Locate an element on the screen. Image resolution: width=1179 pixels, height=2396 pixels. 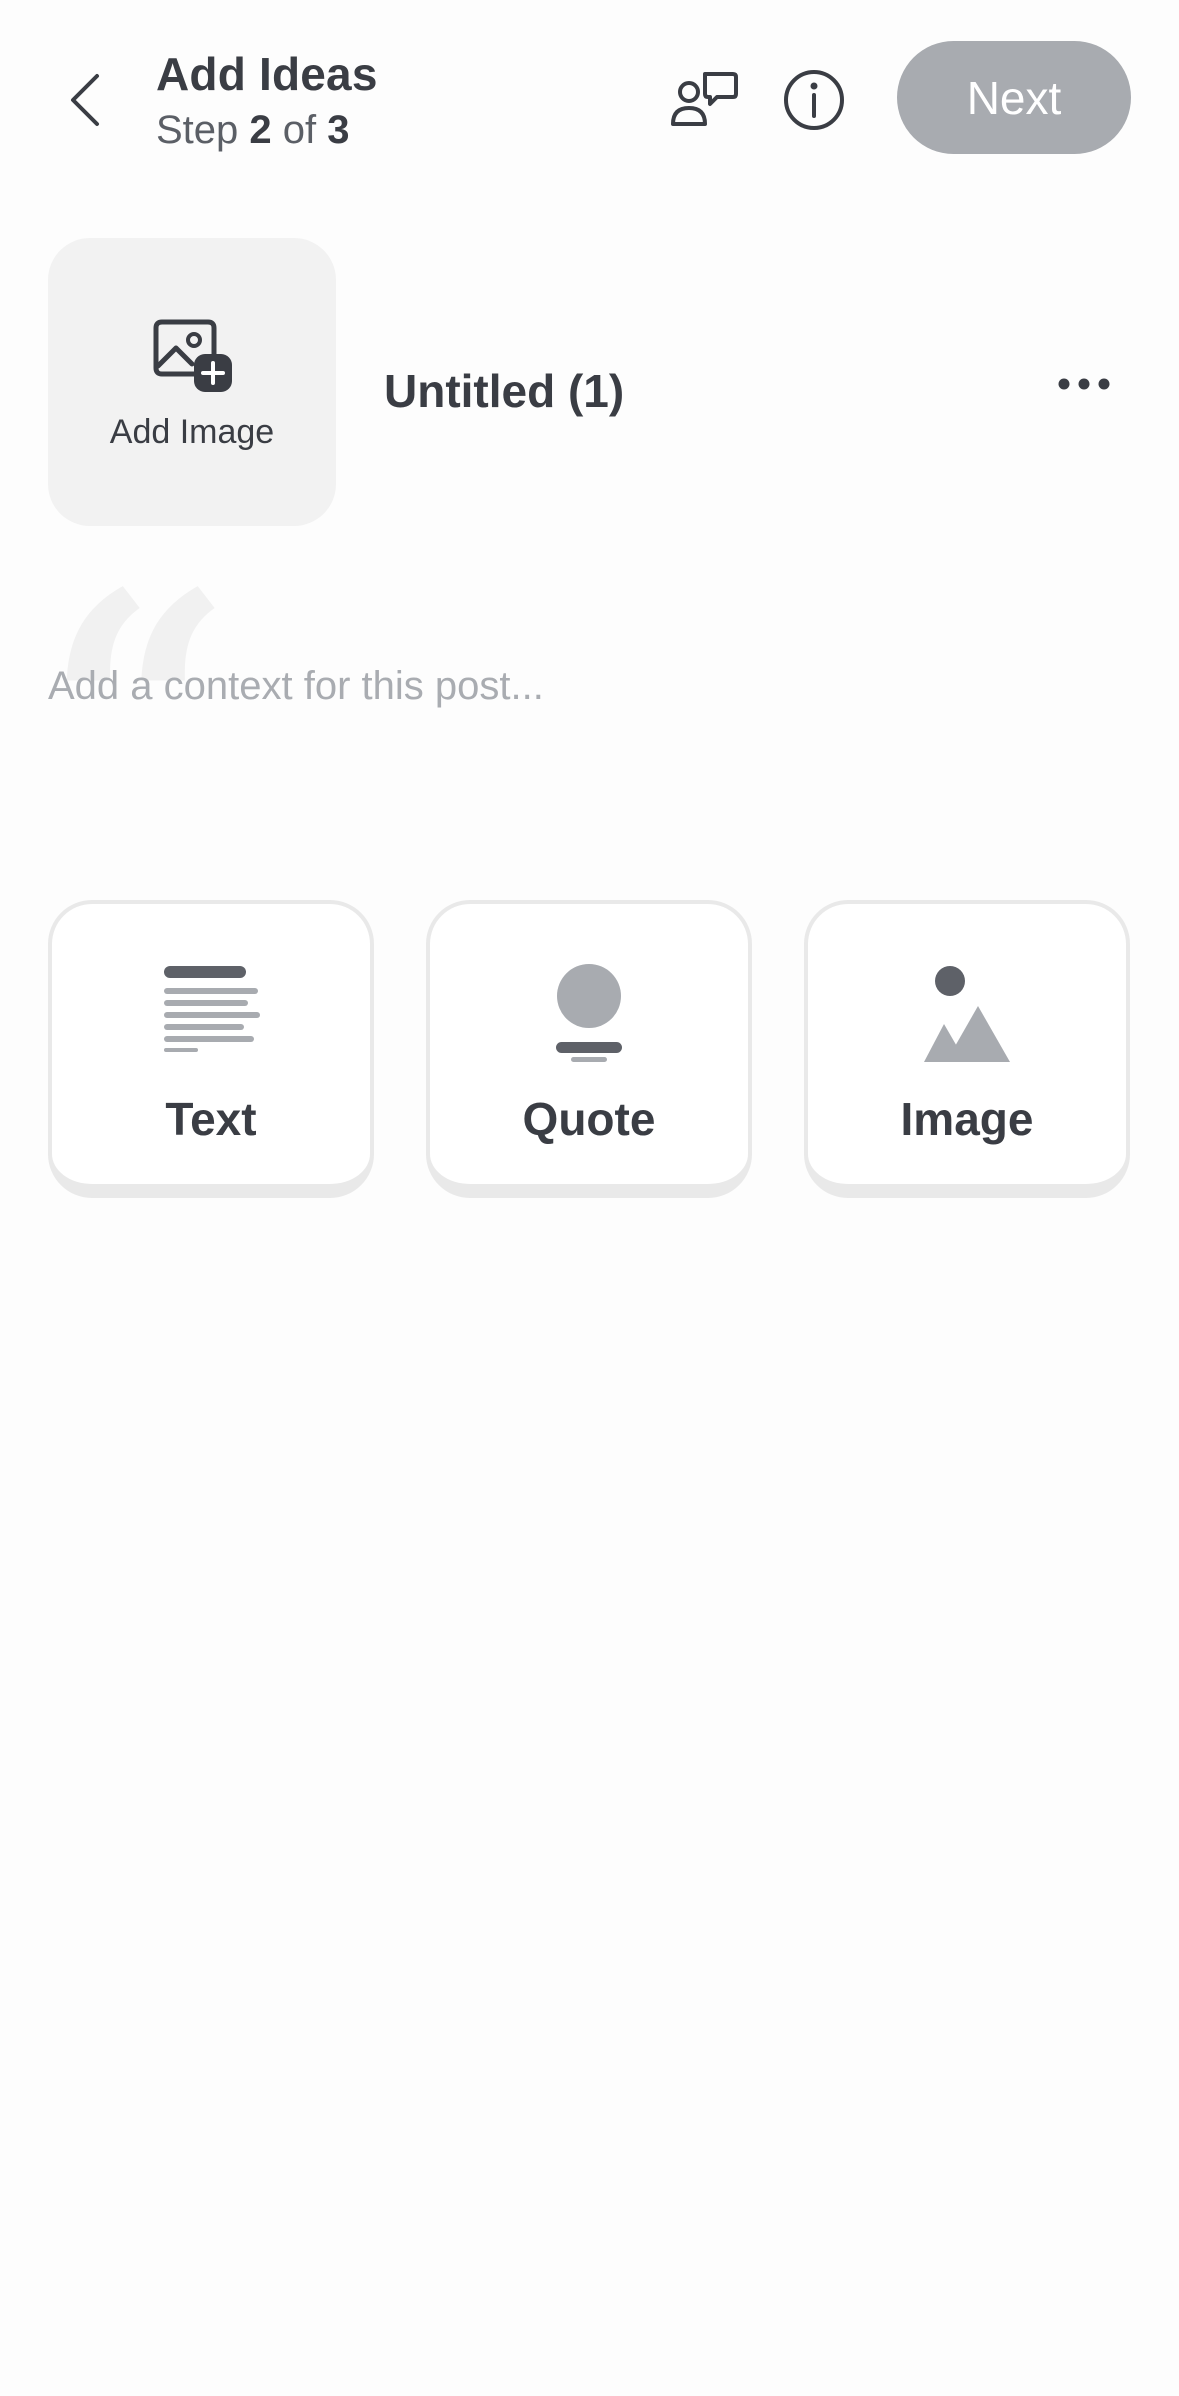
step-indicator: Step 2 of 3 is located at coordinates (267, 130).